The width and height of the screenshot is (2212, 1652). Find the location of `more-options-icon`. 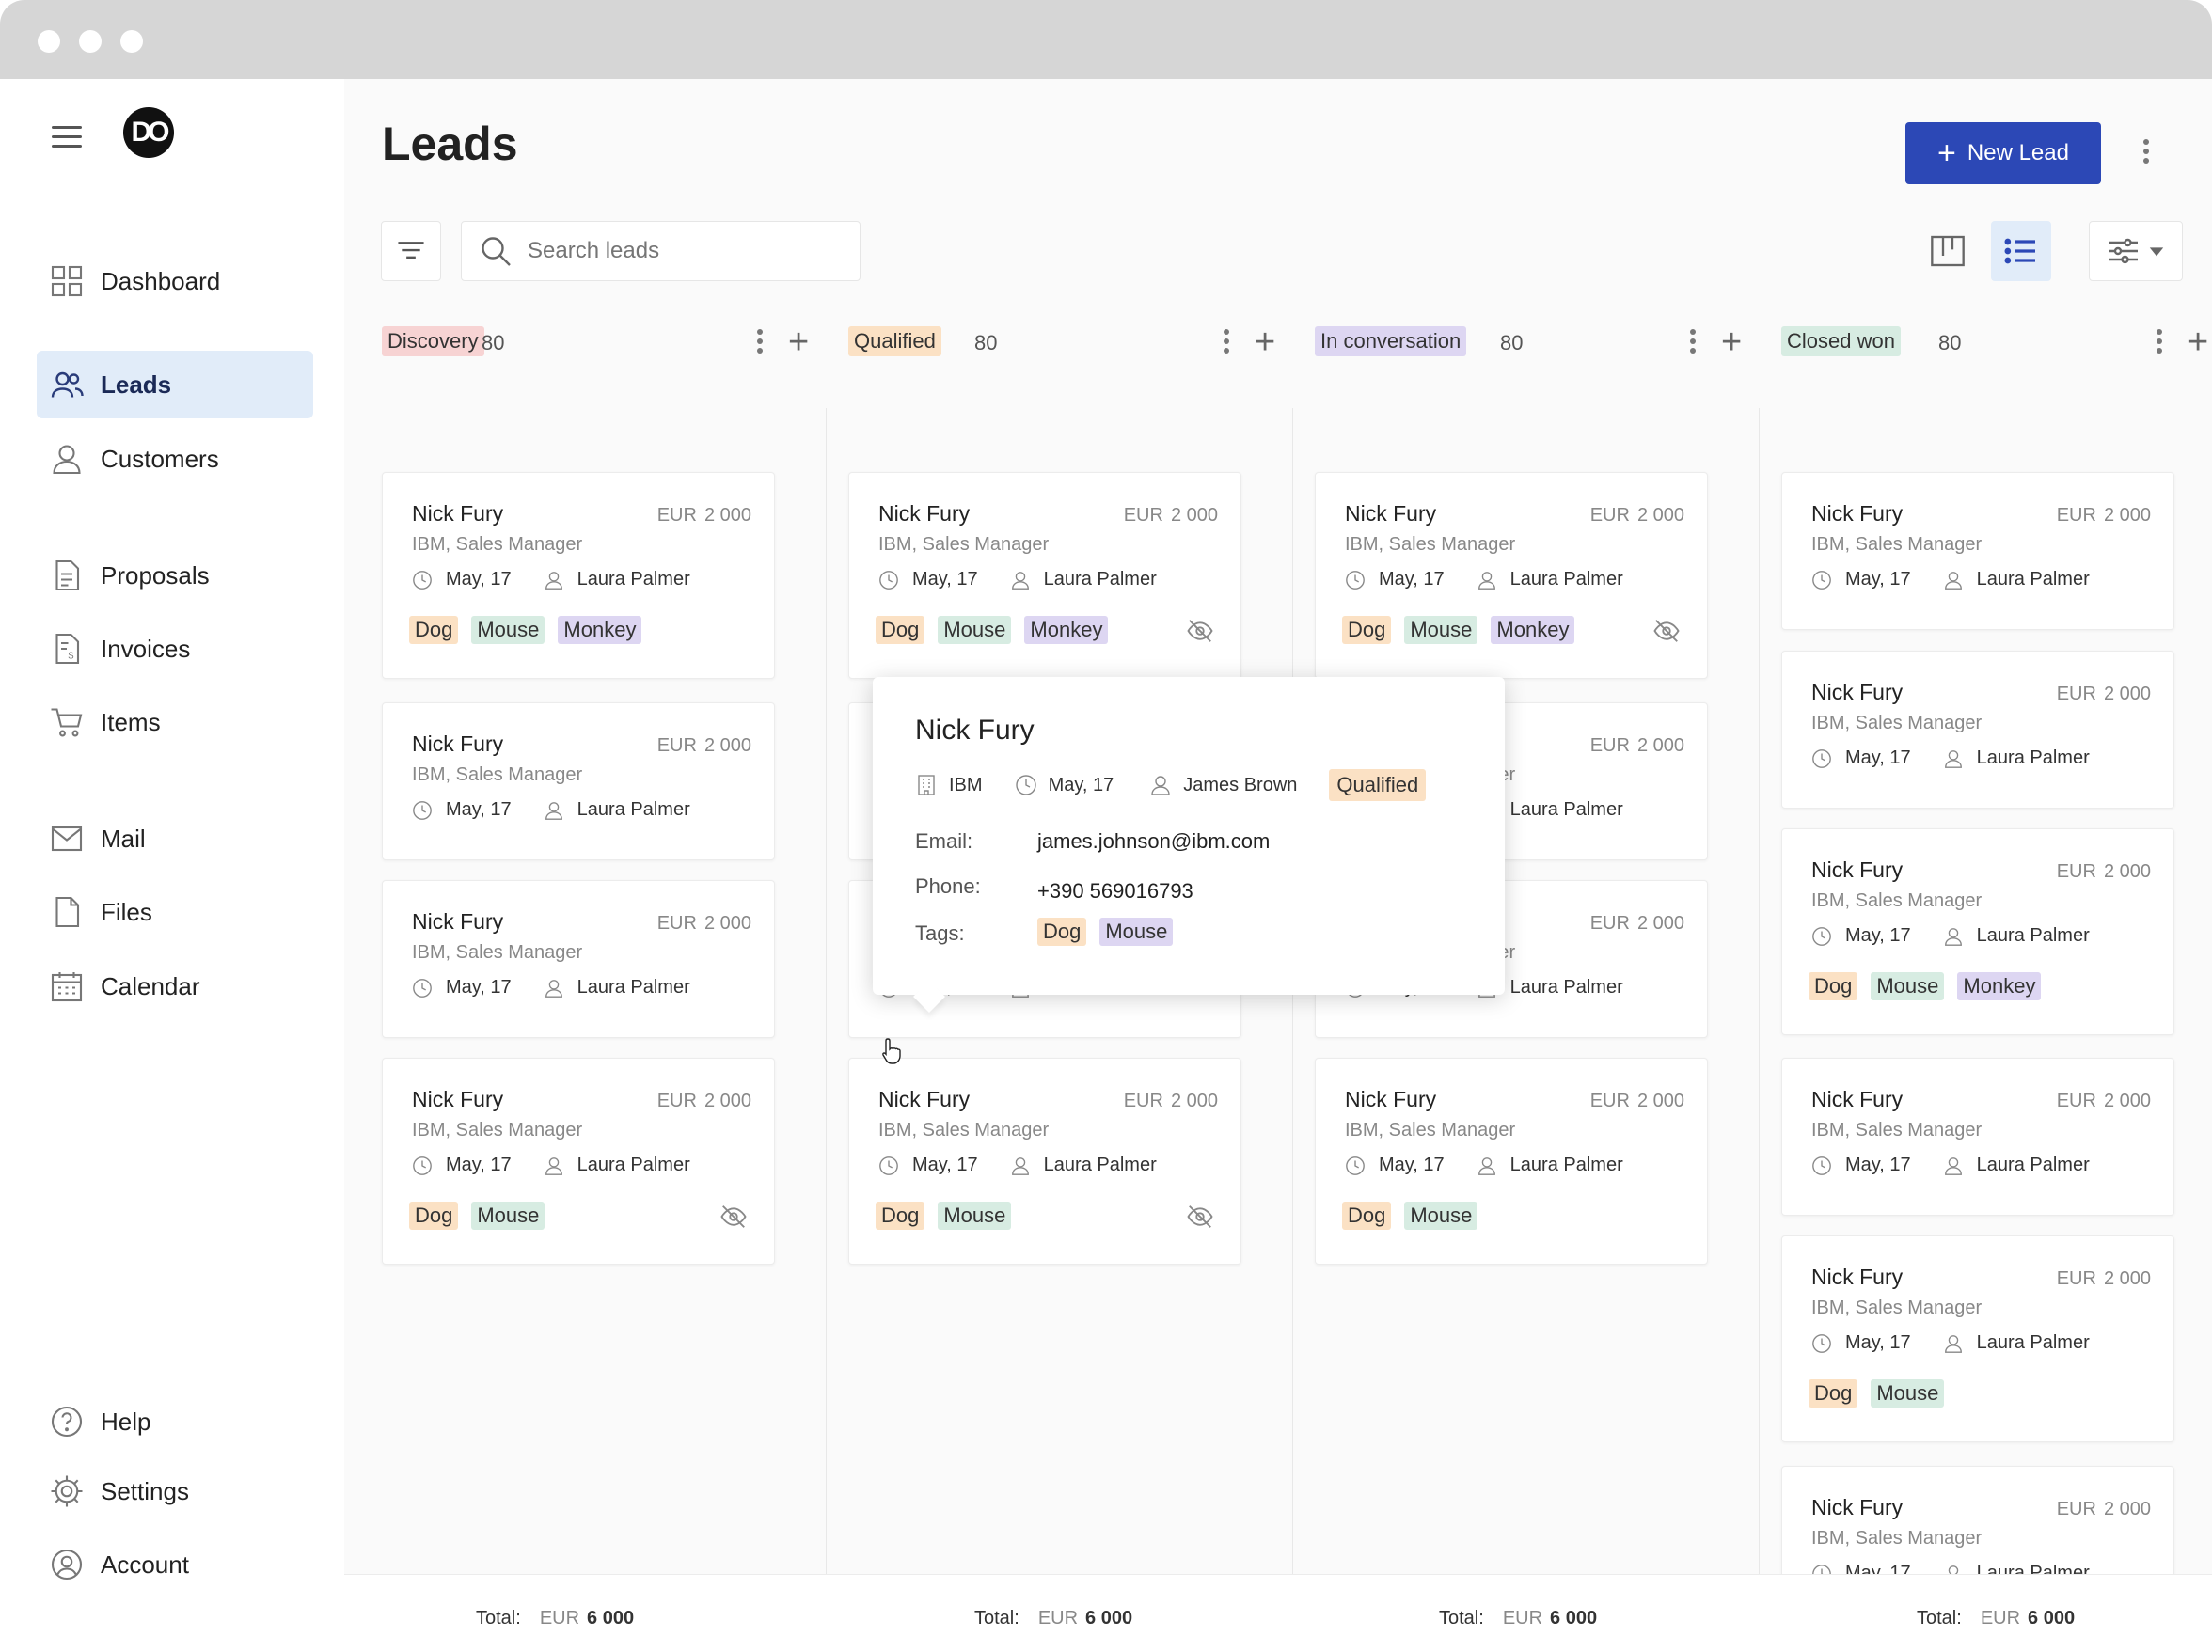

more-options-icon is located at coordinates (2146, 154).